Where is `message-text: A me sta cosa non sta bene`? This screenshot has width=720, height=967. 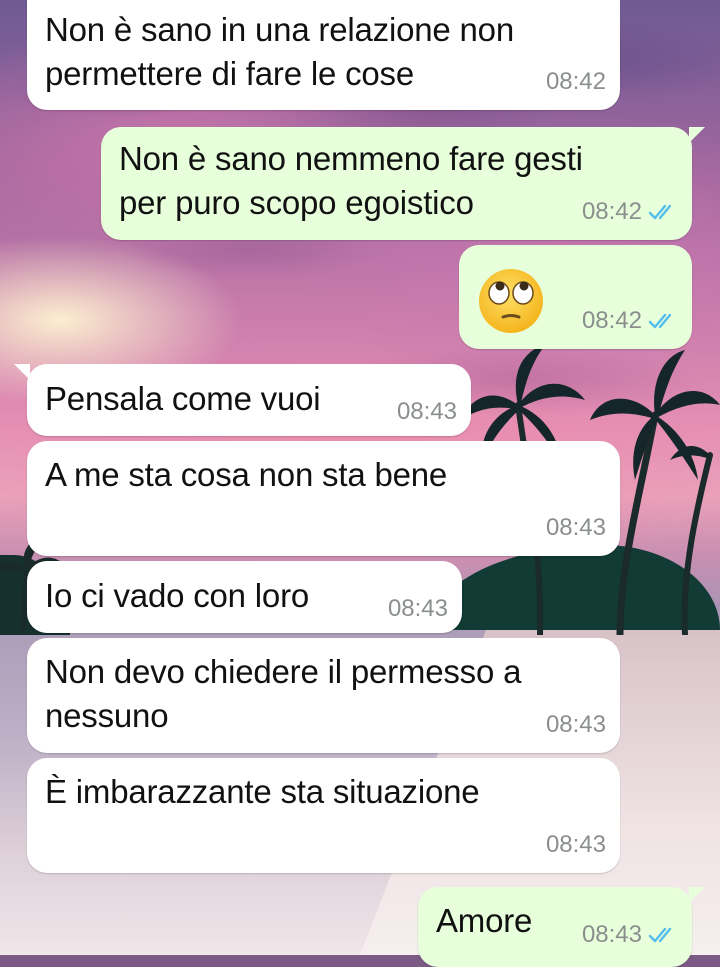
message-text: A me sta cosa non sta bene is located at coordinates (246, 474).